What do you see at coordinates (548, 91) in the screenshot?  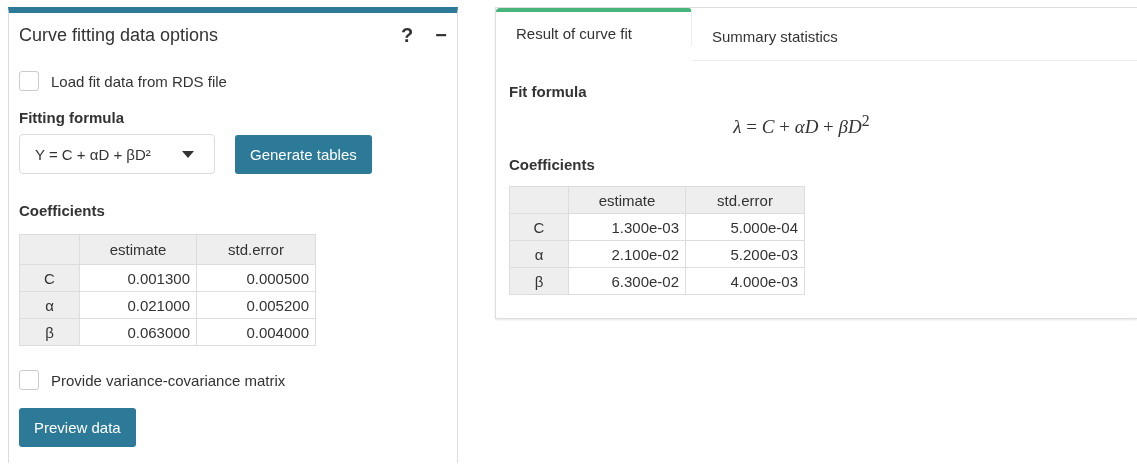 I see `section-label: Fit formula` at bounding box center [548, 91].